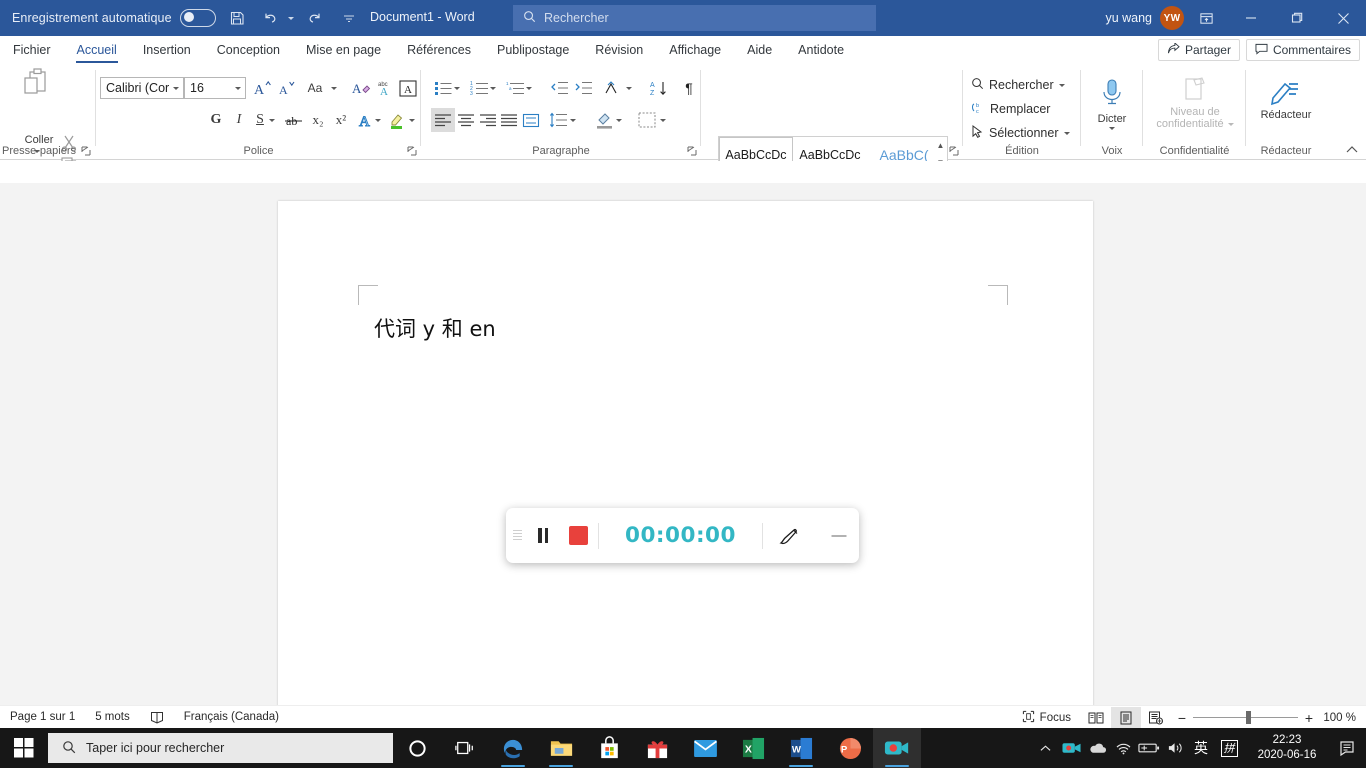 This screenshot has height=768, width=1366. I want to click on tab-revision: Révision, so click(619, 50).